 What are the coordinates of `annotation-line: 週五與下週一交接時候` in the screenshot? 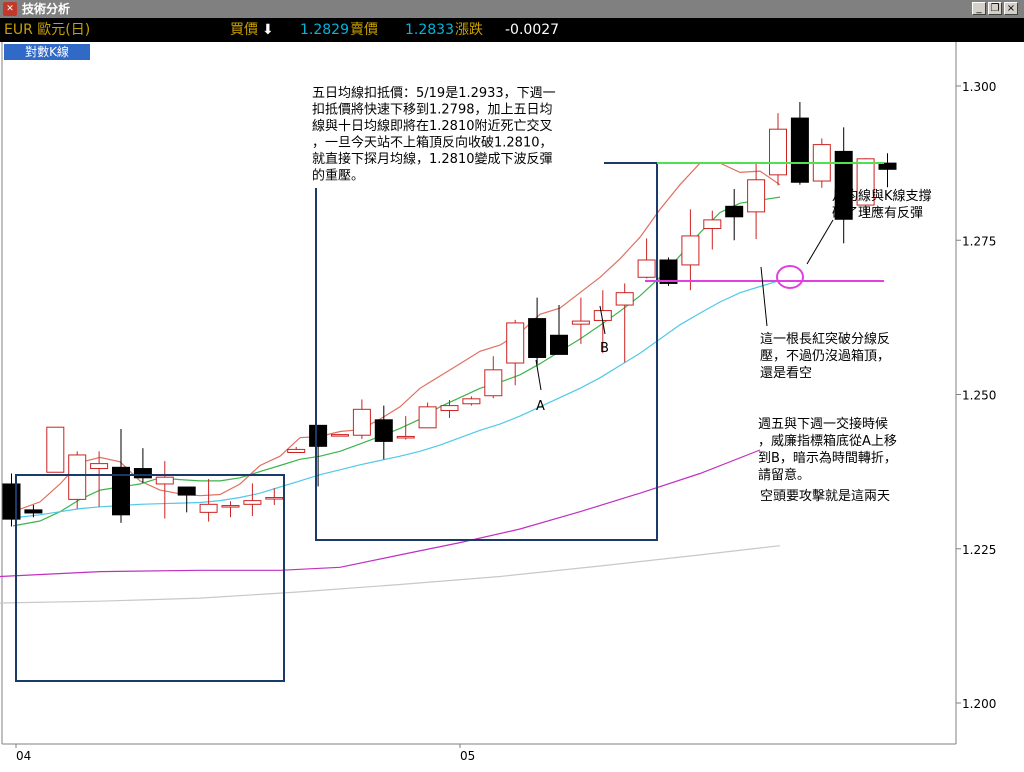 It's located at (823, 424).